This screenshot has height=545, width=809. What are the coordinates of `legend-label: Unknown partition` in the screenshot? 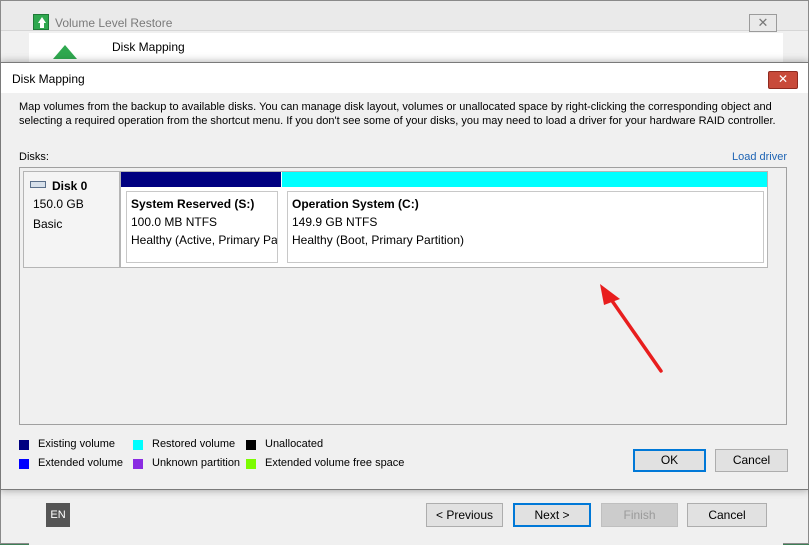 It's located at (196, 463).